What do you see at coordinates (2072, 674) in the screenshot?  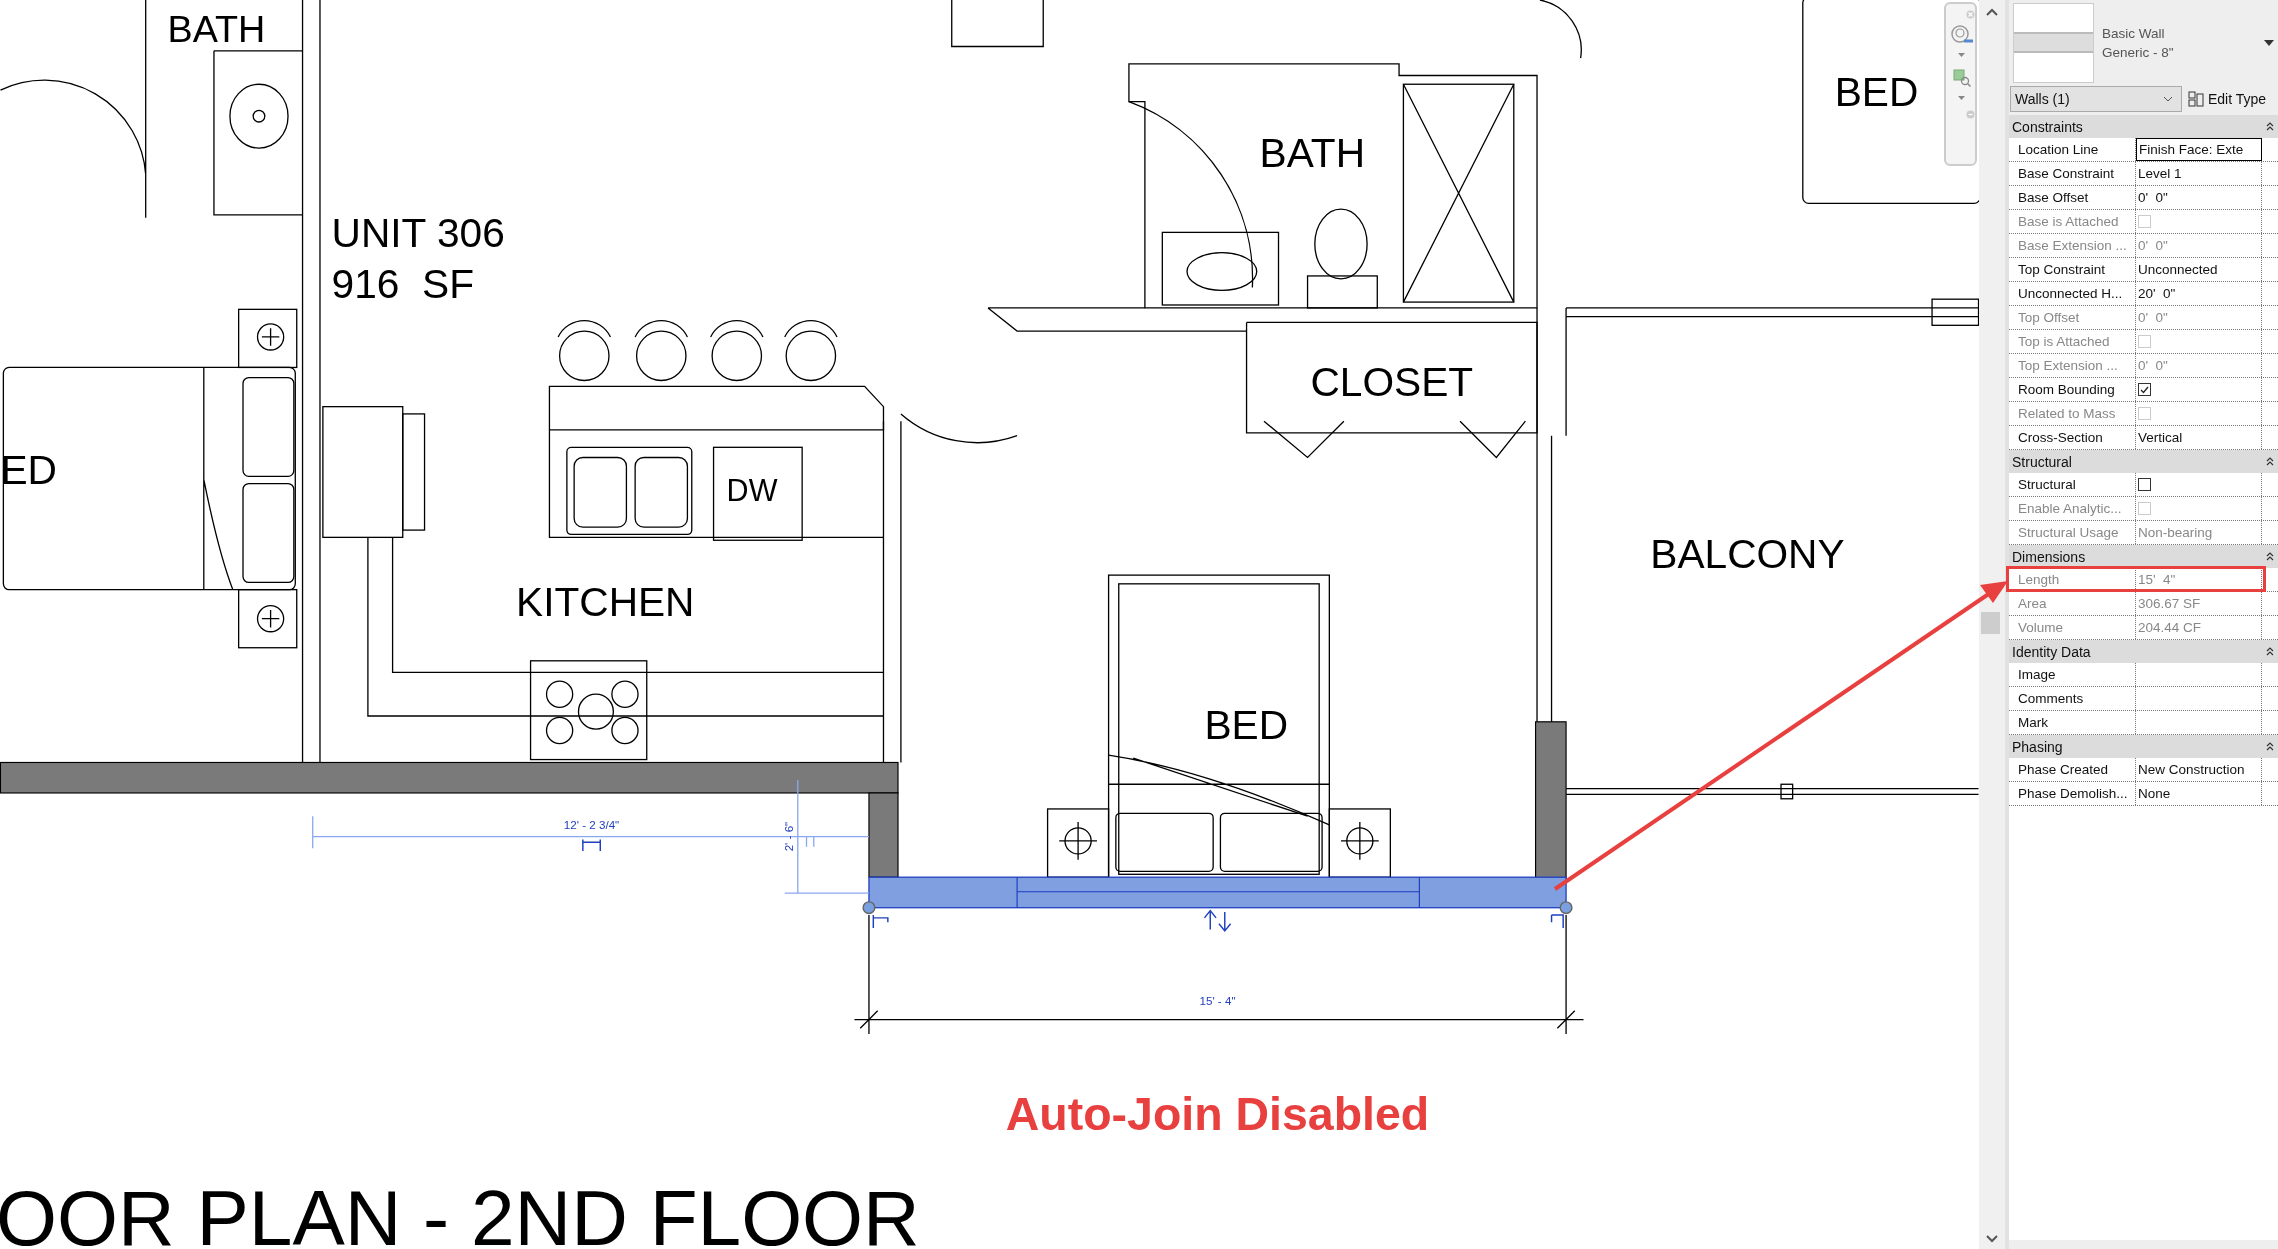 I see `property-label: Image` at bounding box center [2072, 674].